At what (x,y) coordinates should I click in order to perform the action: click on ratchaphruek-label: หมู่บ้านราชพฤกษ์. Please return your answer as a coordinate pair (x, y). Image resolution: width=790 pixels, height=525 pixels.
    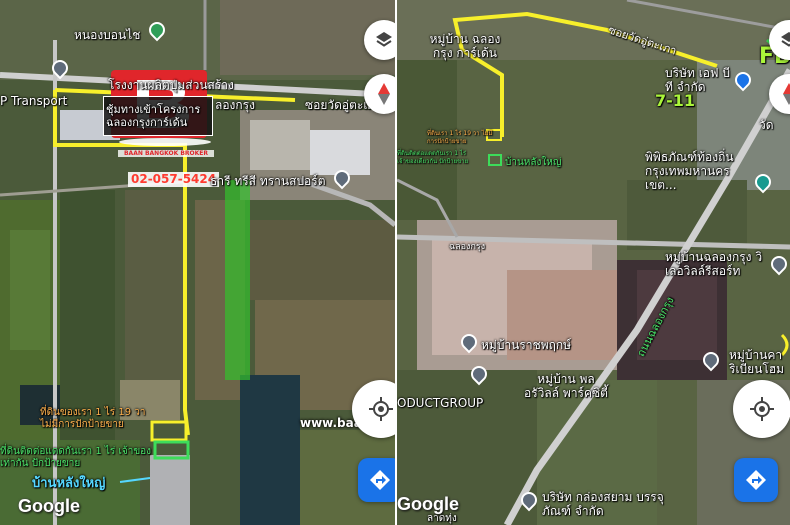
    Looking at the image, I should click on (526, 345).